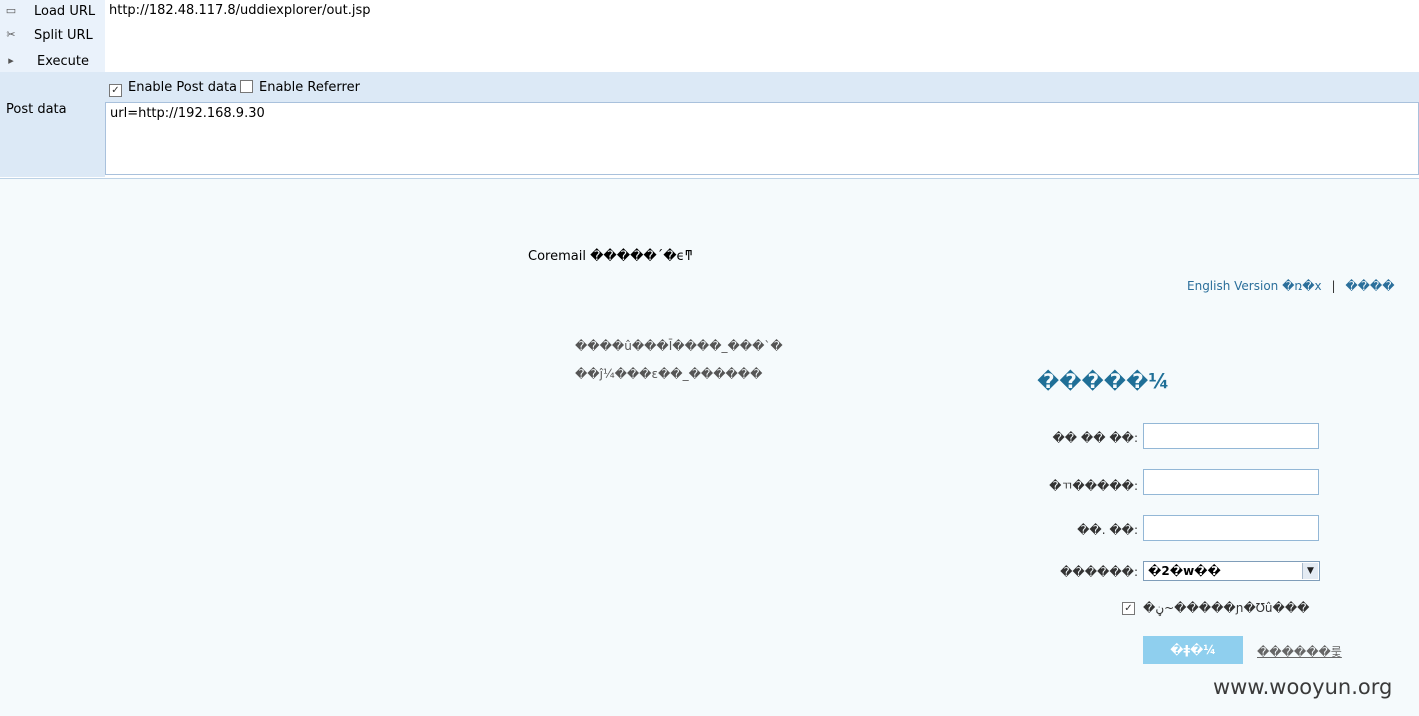 This screenshot has height=716, width=1419. What do you see at coordinates (1303, 687) in the screenshot?
I see `watermark: www.wooyun.org` at bounding box center [1303, 687].